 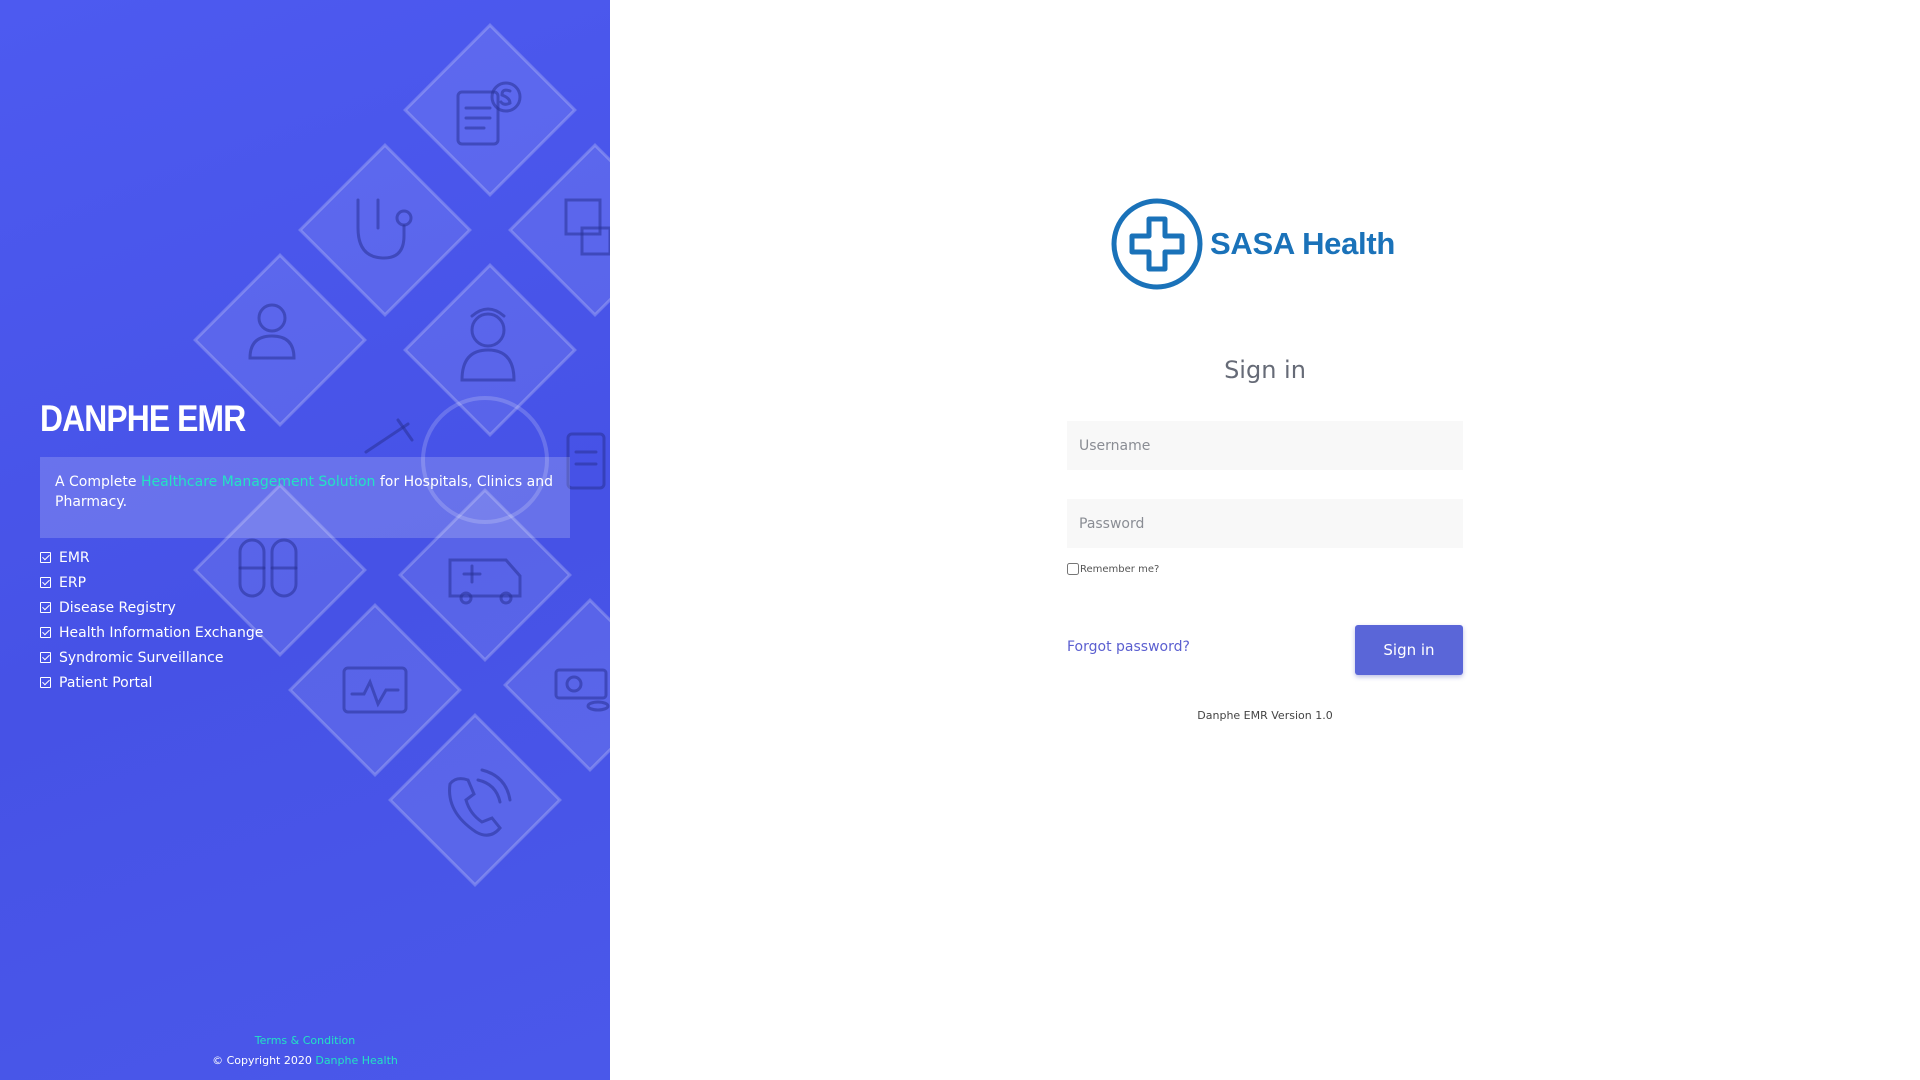 I want to click on logo-text: SASA Health, so click(x=1303, y=243).